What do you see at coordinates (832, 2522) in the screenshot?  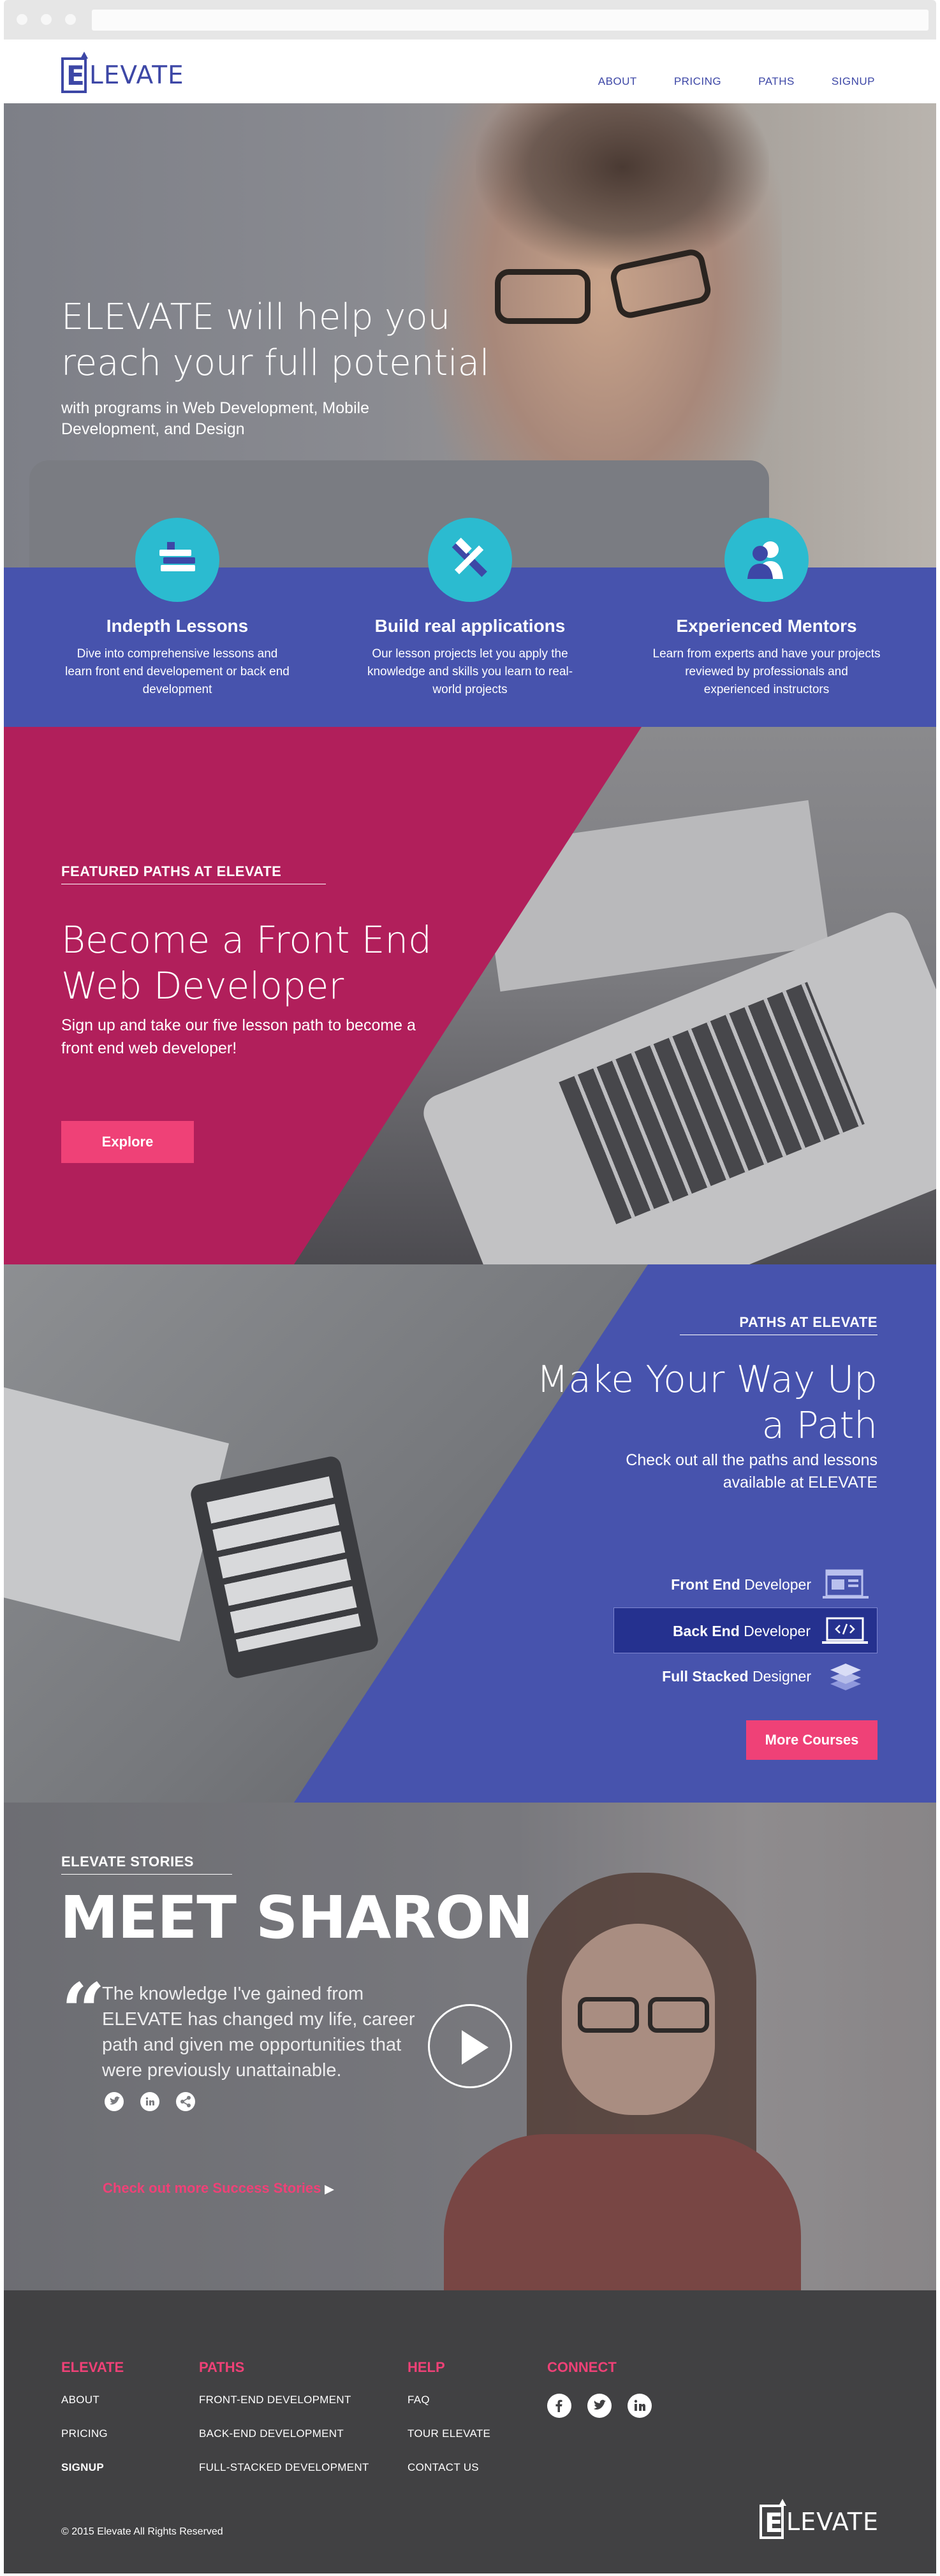 I see `footer-logo-text: LEVATE` at bounding box center [832, 2522].